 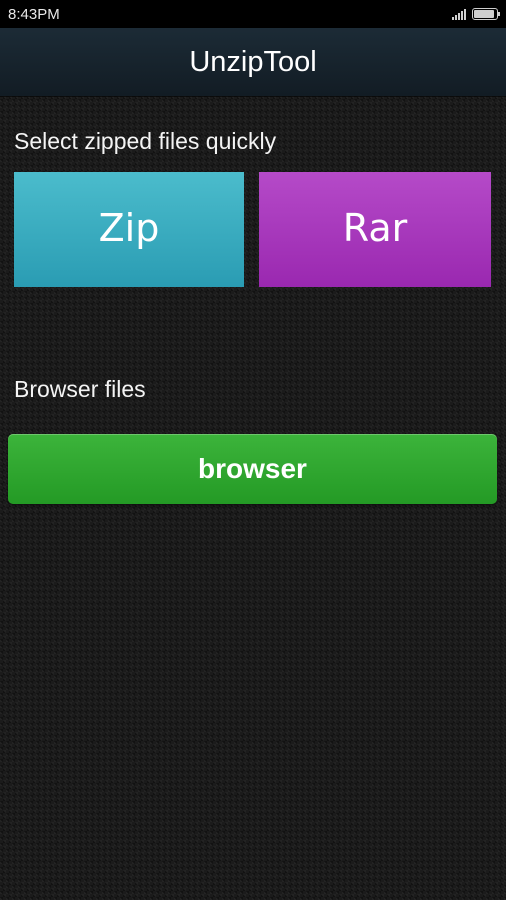 I want to click on battery-level-fill, so click(x=484, y=14).